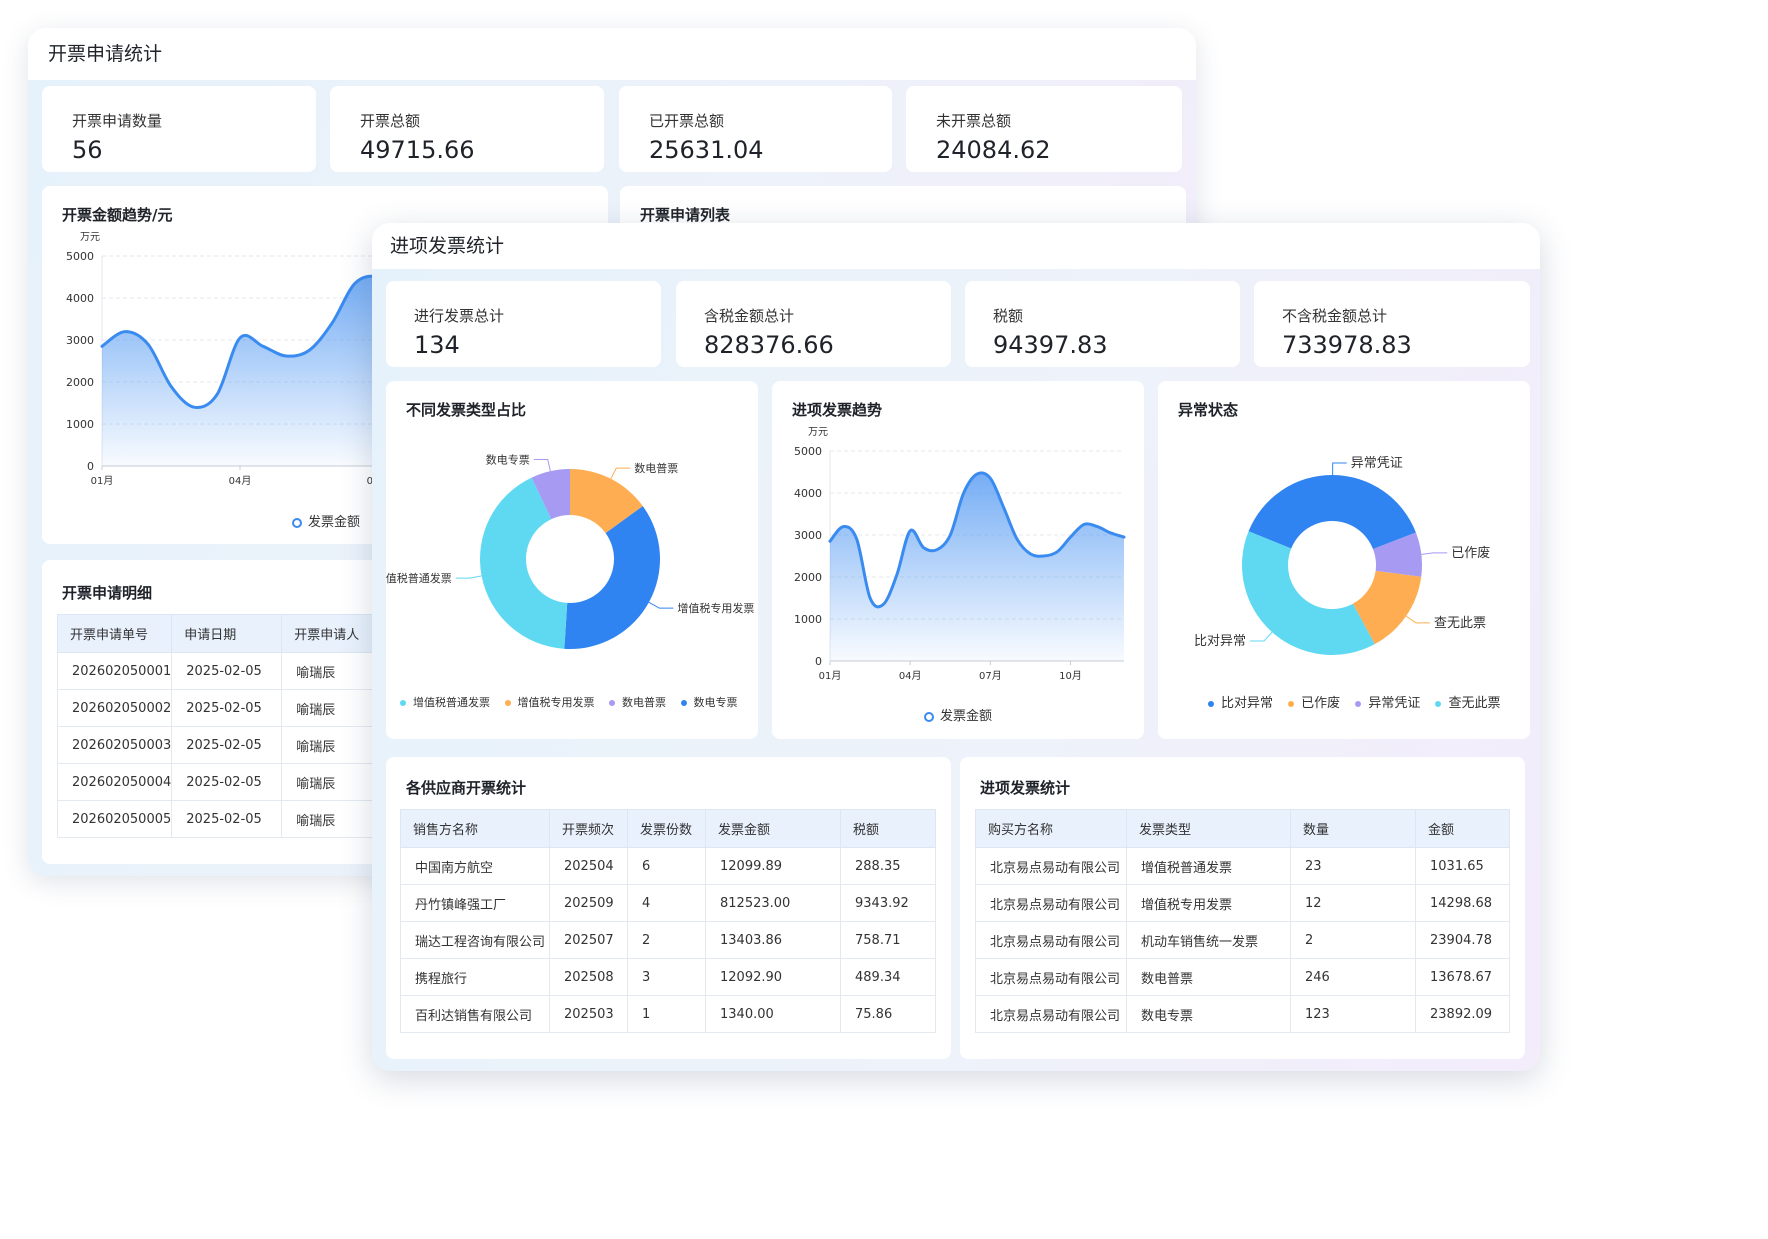 This screenshot has width=1768, height=1239. Describe the element at coordinates (990, 676) in the screenshot. I see `x-tick-label: 07月` at that location.